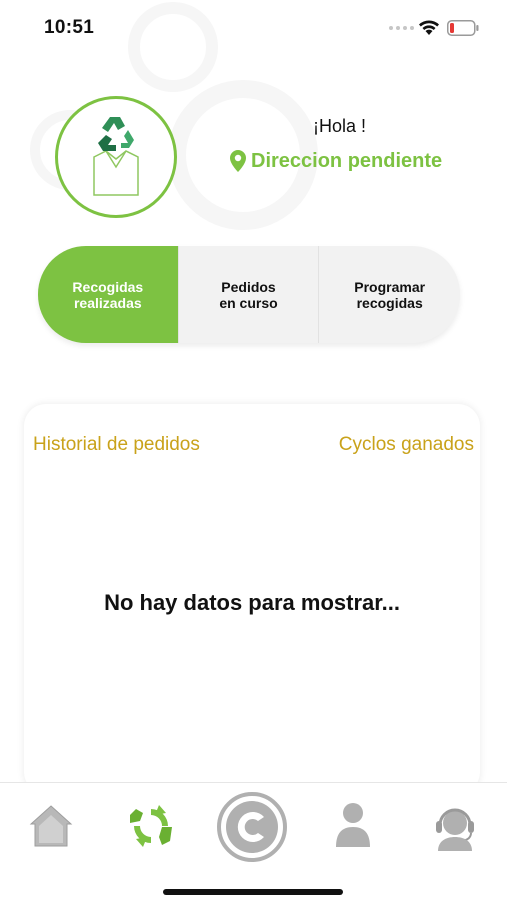 This screenshot has width=507, height=900. I want to click on bottom-nav-bar, so click(253, 841).